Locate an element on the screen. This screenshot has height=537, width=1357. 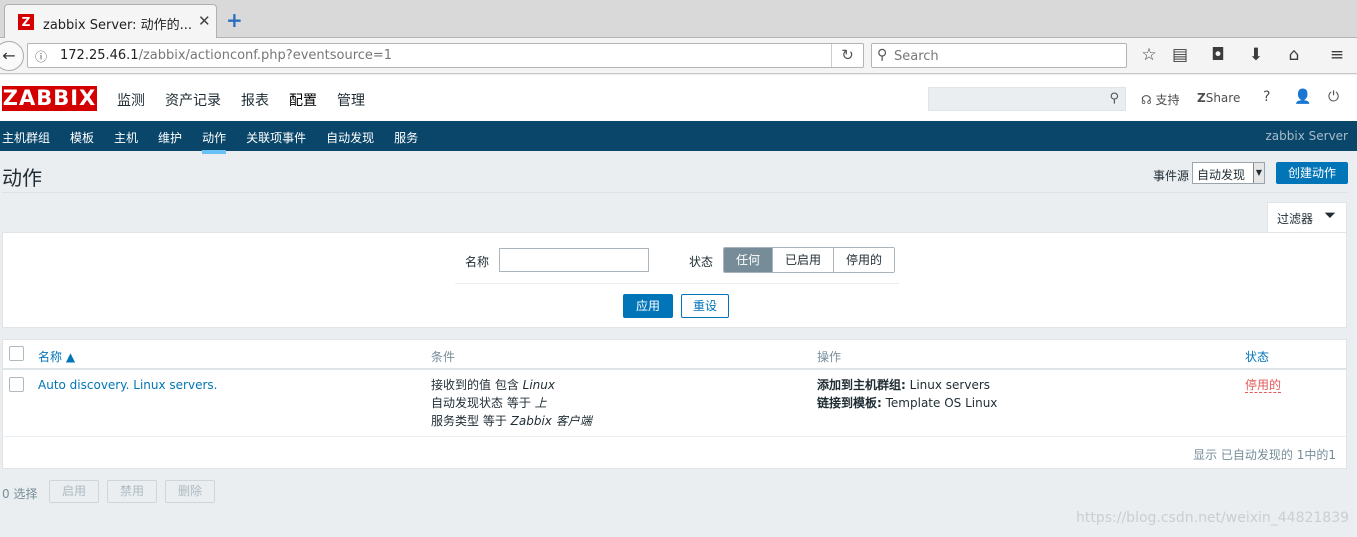
watermark: https://blog.csdn.net/weixin_44821839 is located at coordinates (1213, 518).